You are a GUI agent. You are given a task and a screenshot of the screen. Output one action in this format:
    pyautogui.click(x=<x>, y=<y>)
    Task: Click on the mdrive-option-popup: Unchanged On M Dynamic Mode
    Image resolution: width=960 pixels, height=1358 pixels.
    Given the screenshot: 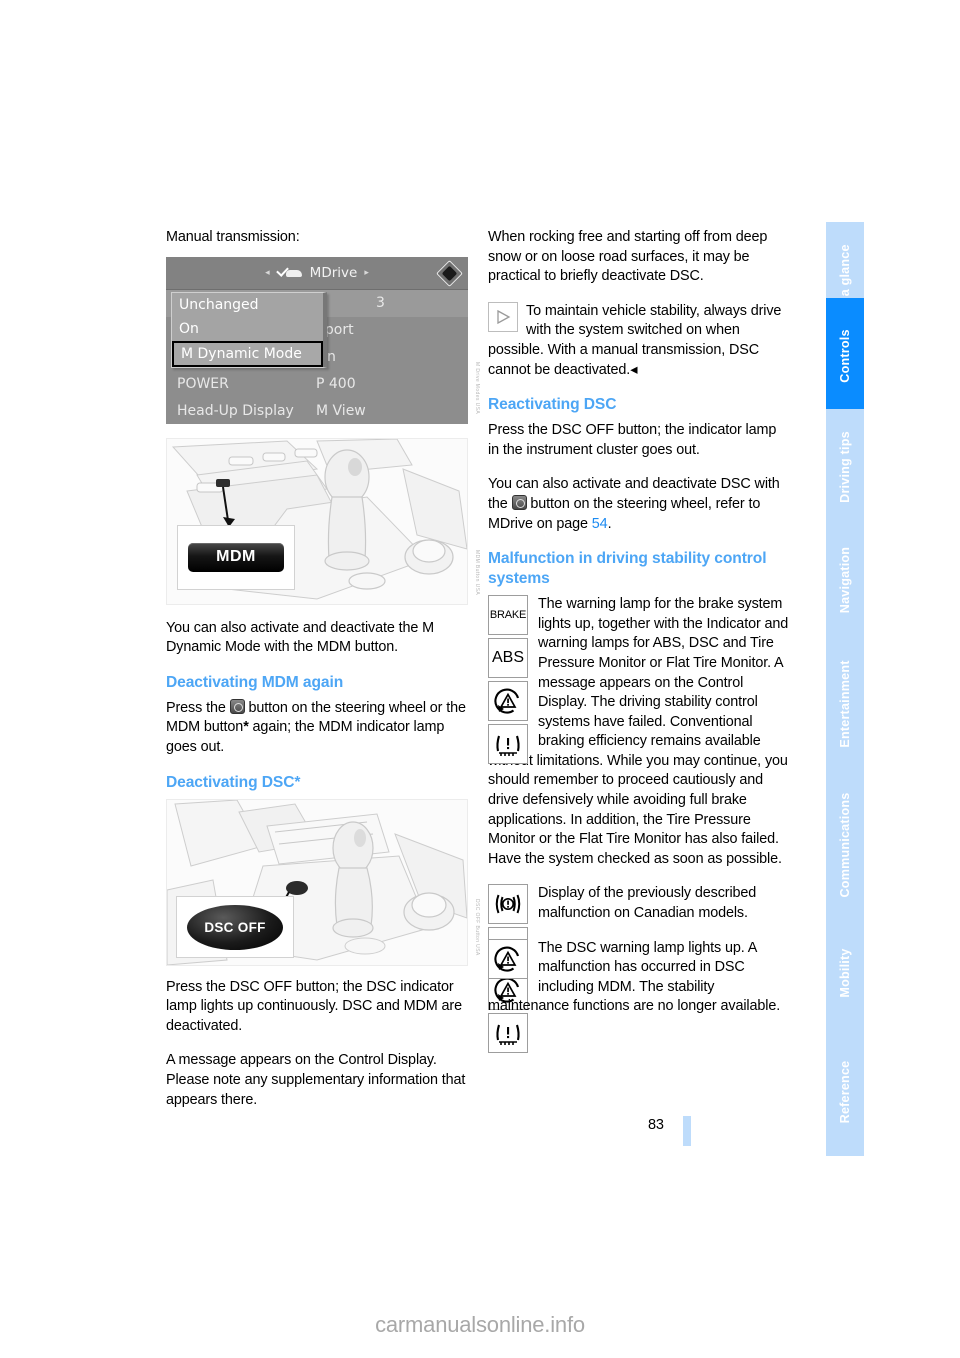 What is the action you would take?
    pyautogui.click(x=249, y=329)
    